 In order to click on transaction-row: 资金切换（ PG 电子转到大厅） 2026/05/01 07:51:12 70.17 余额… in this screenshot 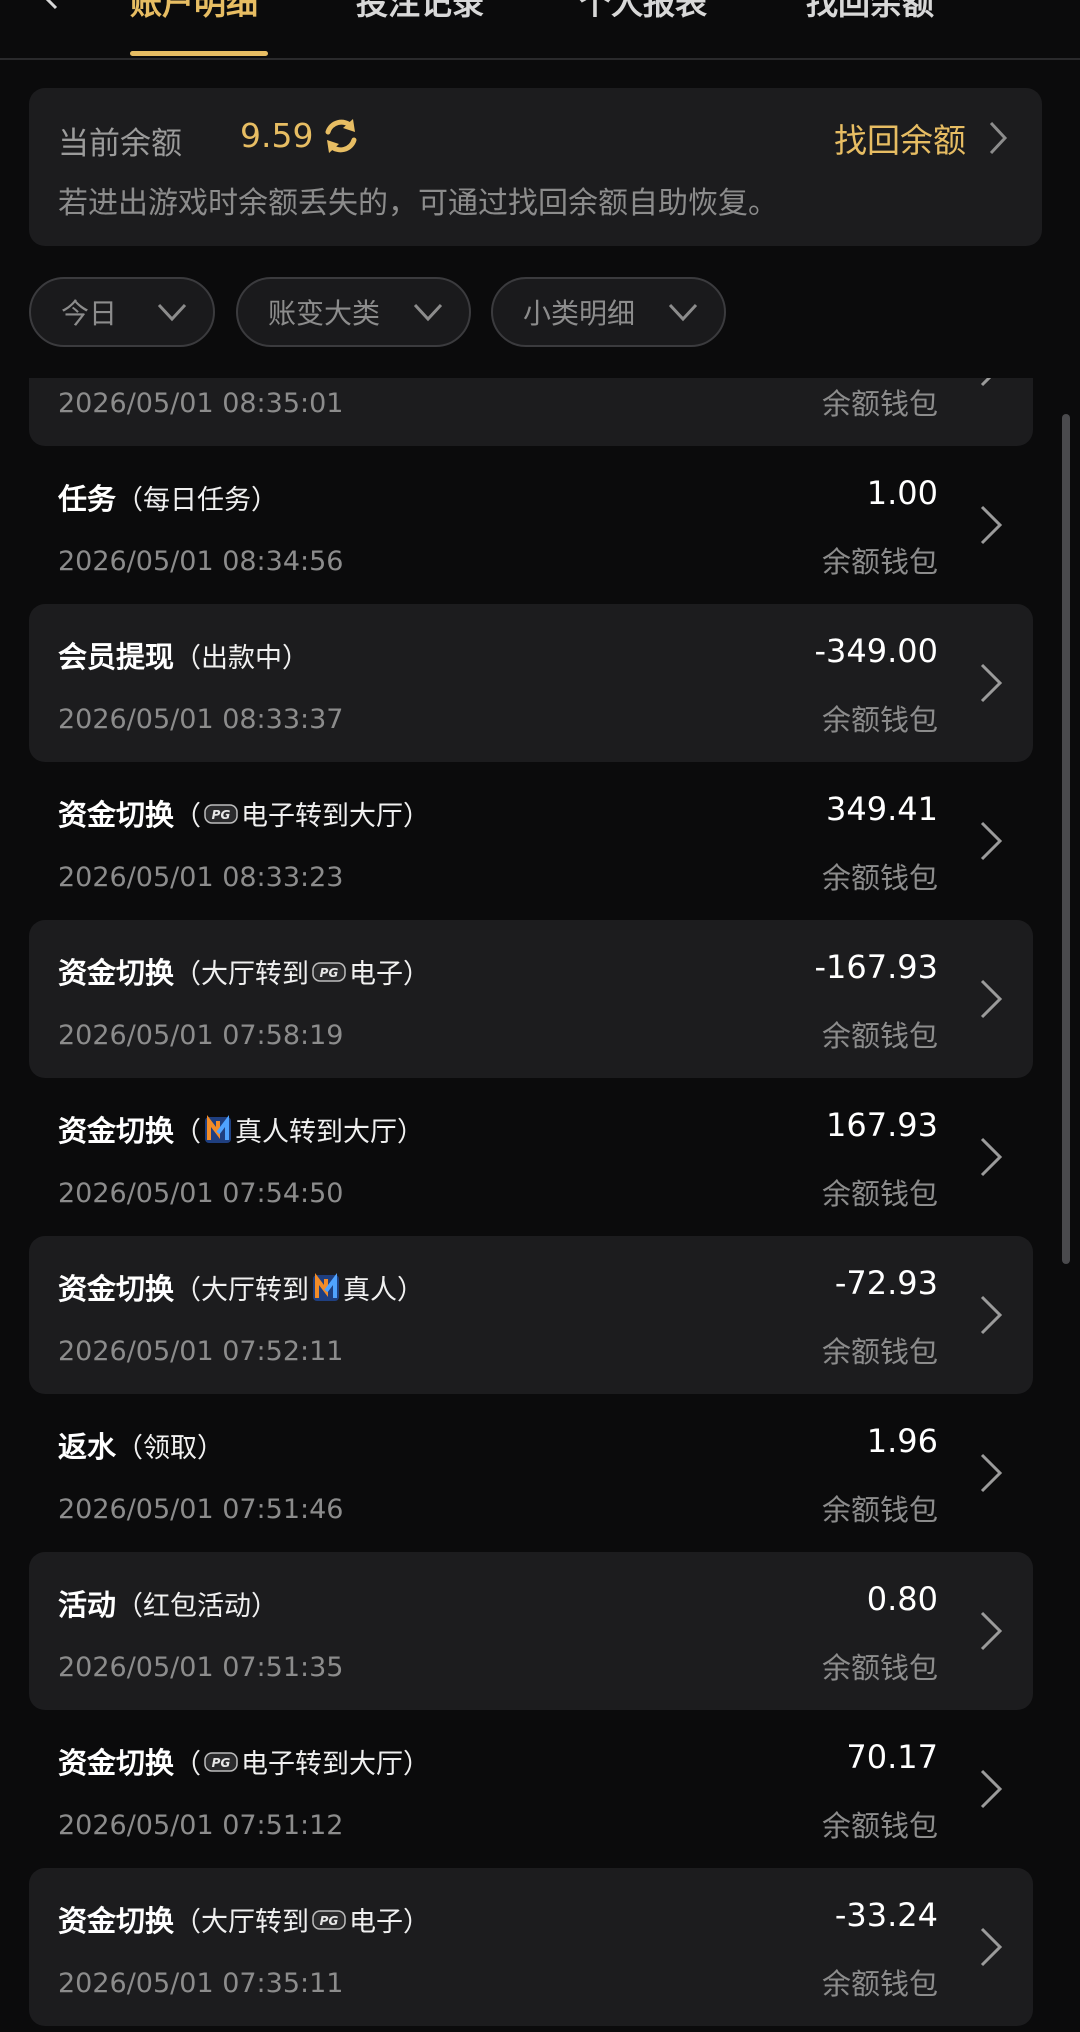, I will do `click(531, 1789)`.